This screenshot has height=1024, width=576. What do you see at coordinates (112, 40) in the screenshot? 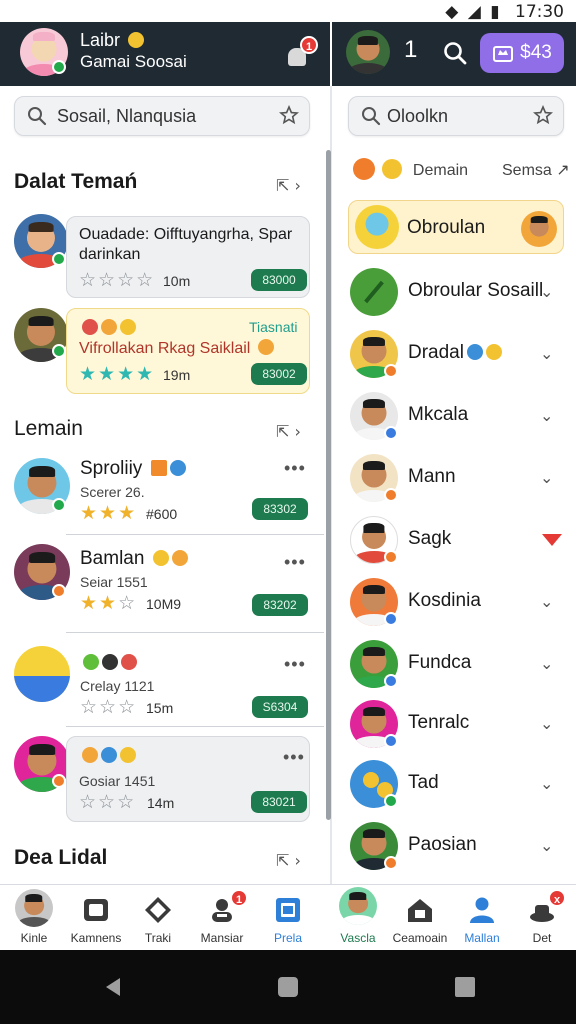
I see `profile-name: Laibr` at bounding box center [112, 40].